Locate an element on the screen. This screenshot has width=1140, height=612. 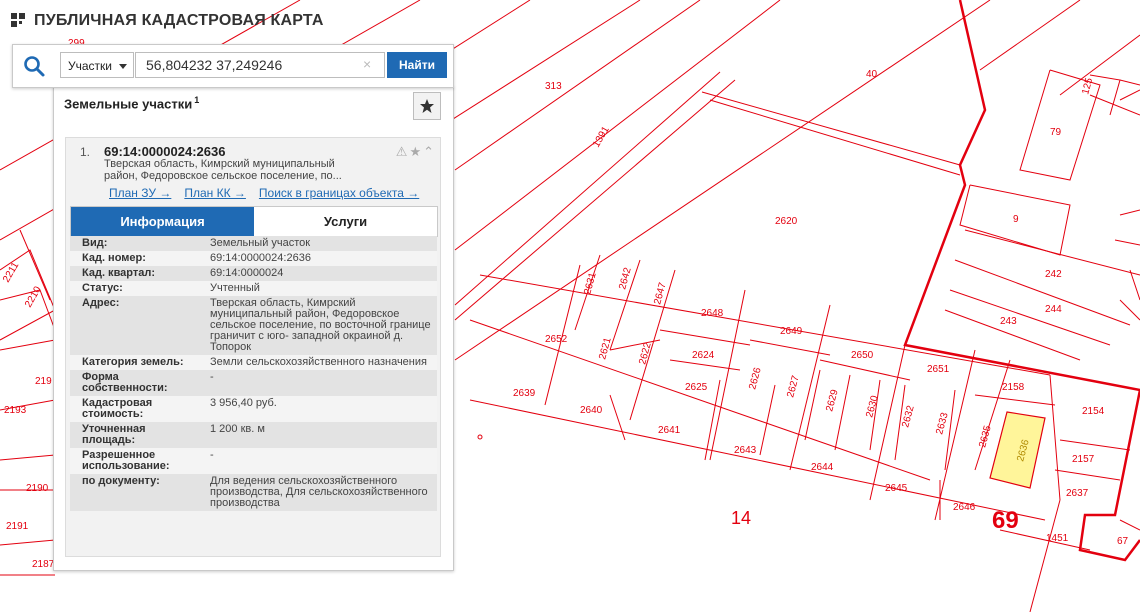
parcel-label: 2154 is located at coordinates (1093, 411).